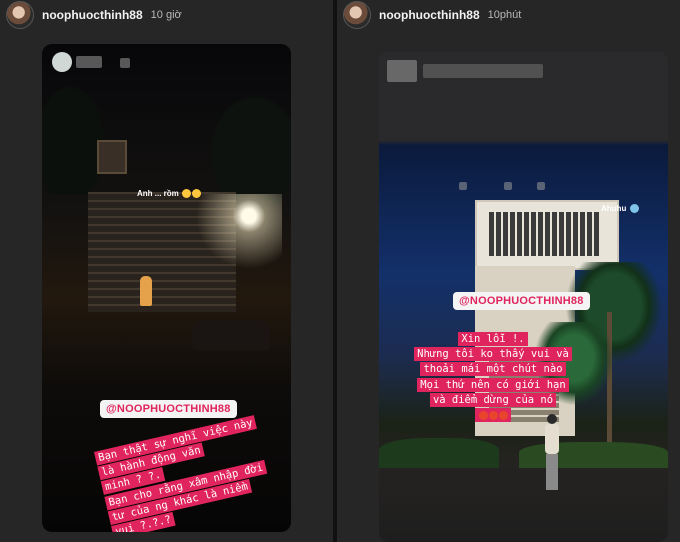 This screenshot has height=542, width=680. I want to click on angry-emojis, so click(493, 415).